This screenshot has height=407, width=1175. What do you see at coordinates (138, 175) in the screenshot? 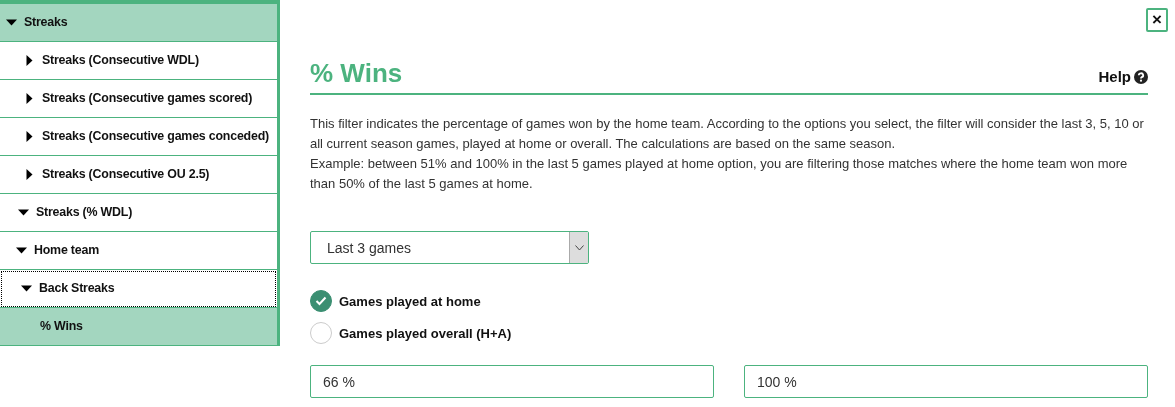
I see `tree-item: Streaks (Consecutive OU 2.5)` at bounding box center [138, 175].